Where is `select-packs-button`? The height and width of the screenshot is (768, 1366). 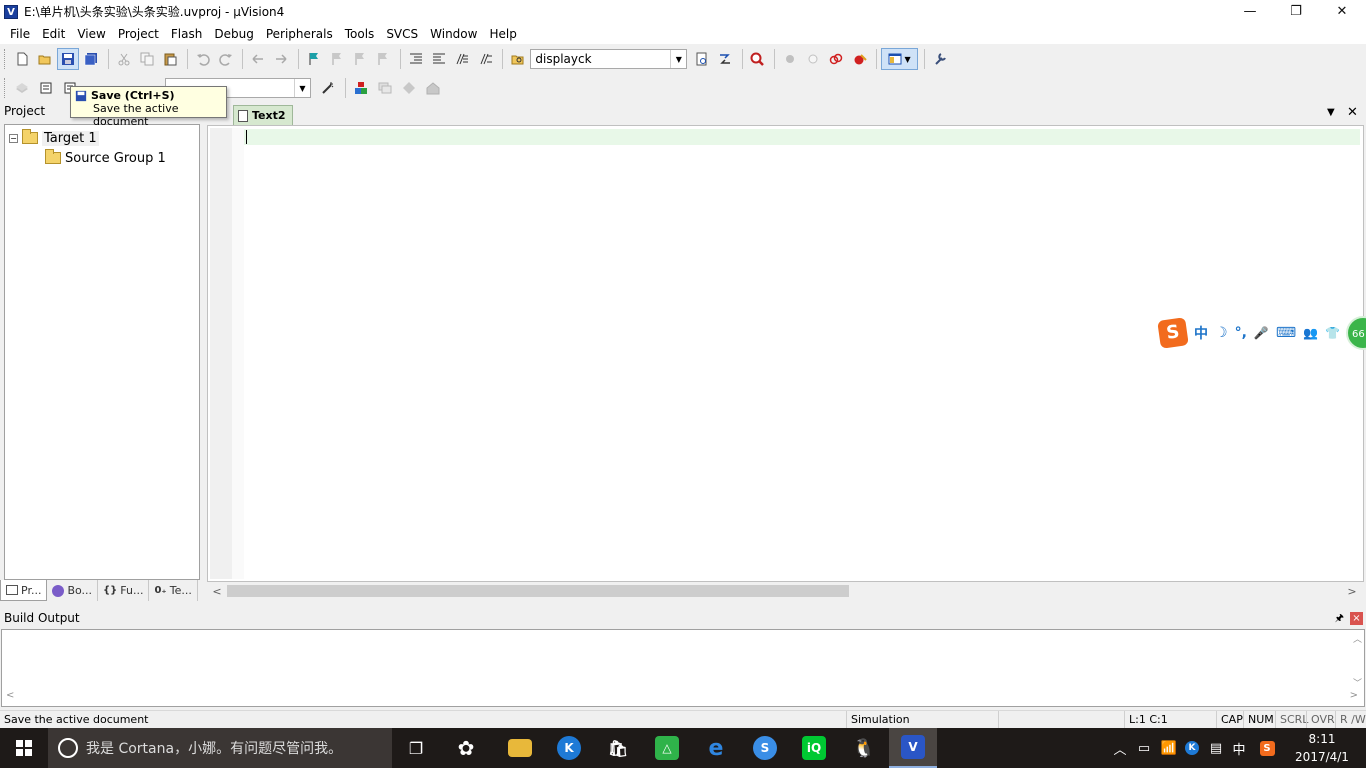 select-packs-button is located at coordinates (409, 88).